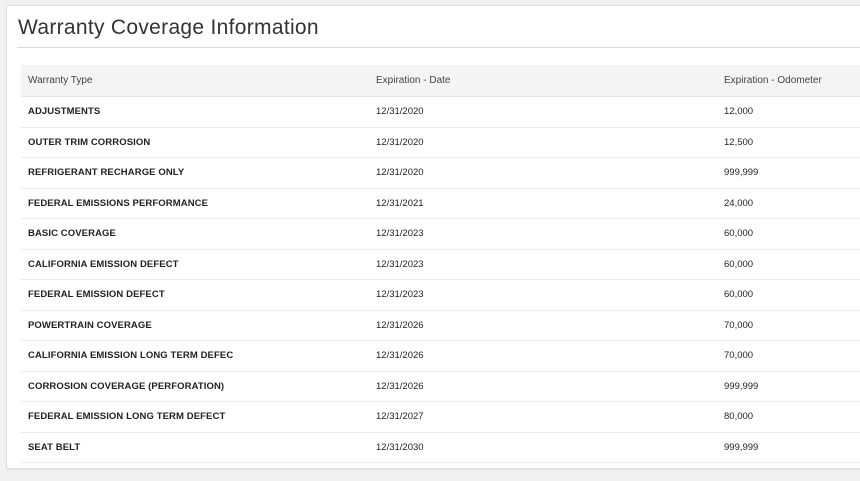 The image size is (860, 481). What do you see at coordinates (788, 81) in the screenshot?
I see `column-header-expiration-odometer: Expiration - Odometer` at bounding box center [788, 81].